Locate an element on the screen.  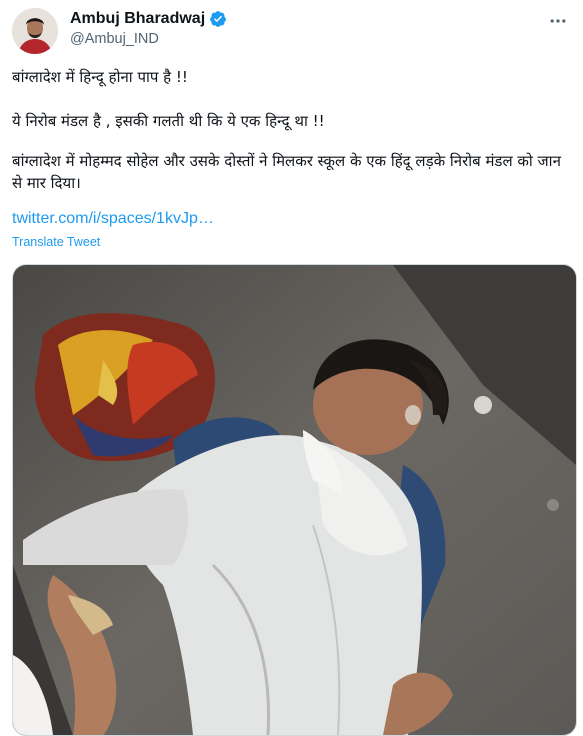
verified-badge-icon is located at coordinates (218, 19).